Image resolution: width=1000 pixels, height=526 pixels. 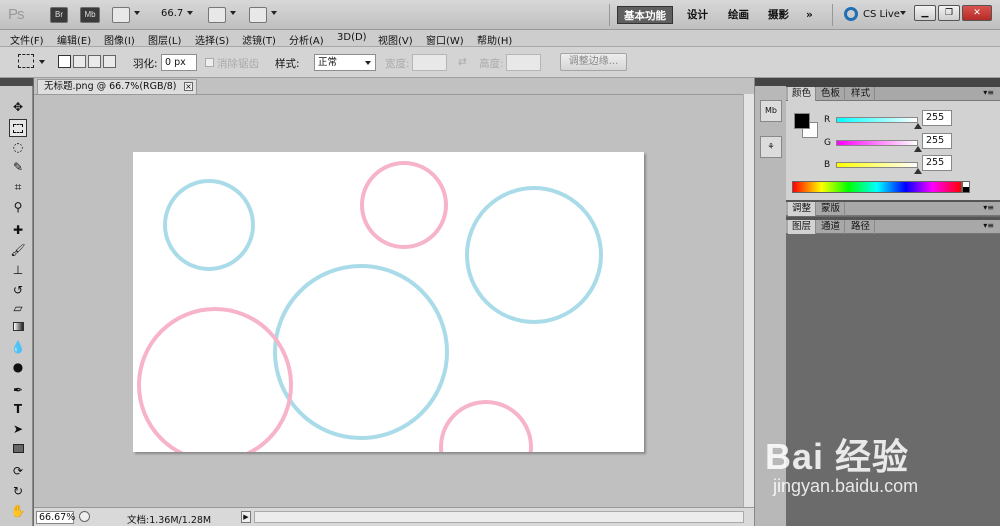 What do you see at coordinates (164, 39) in the screenshot?
I see `menu-layer: 图层(L)` at bounding box center [164, 39].